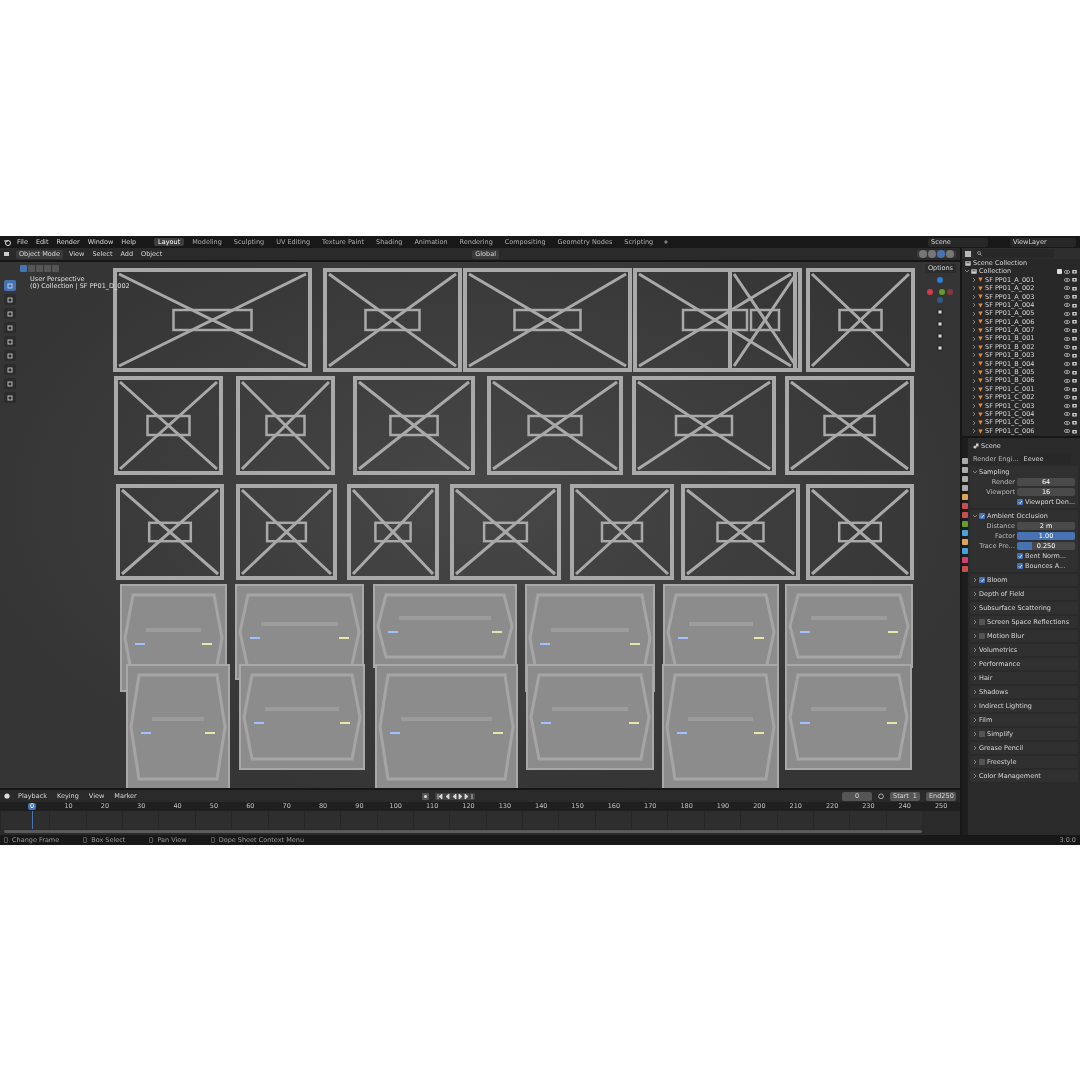  I want to click on record-icon, so click(425, 796).